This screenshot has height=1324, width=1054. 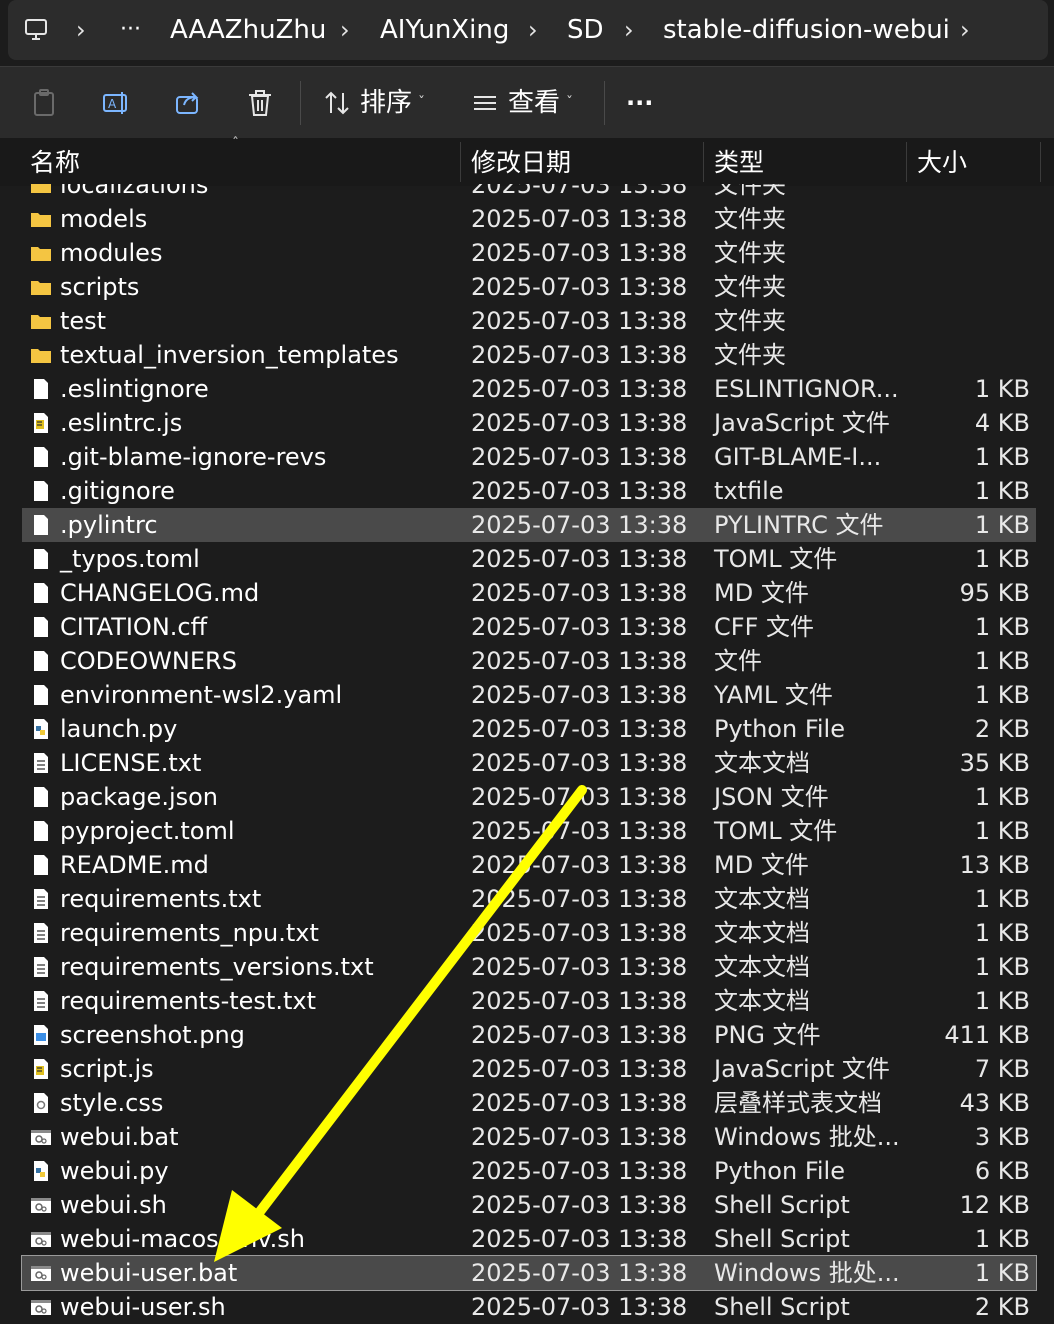 I want to click on view-icon, so click(x=486, y=103).